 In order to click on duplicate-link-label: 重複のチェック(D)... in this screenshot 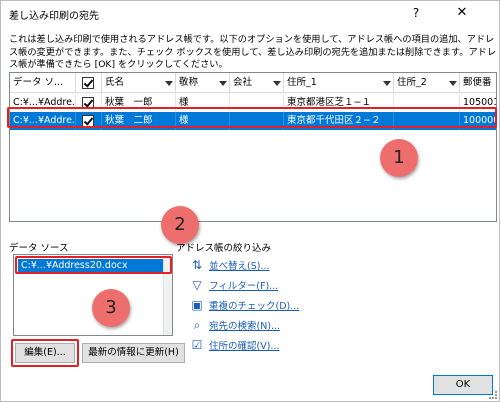, I will do `click(254, 306)`.